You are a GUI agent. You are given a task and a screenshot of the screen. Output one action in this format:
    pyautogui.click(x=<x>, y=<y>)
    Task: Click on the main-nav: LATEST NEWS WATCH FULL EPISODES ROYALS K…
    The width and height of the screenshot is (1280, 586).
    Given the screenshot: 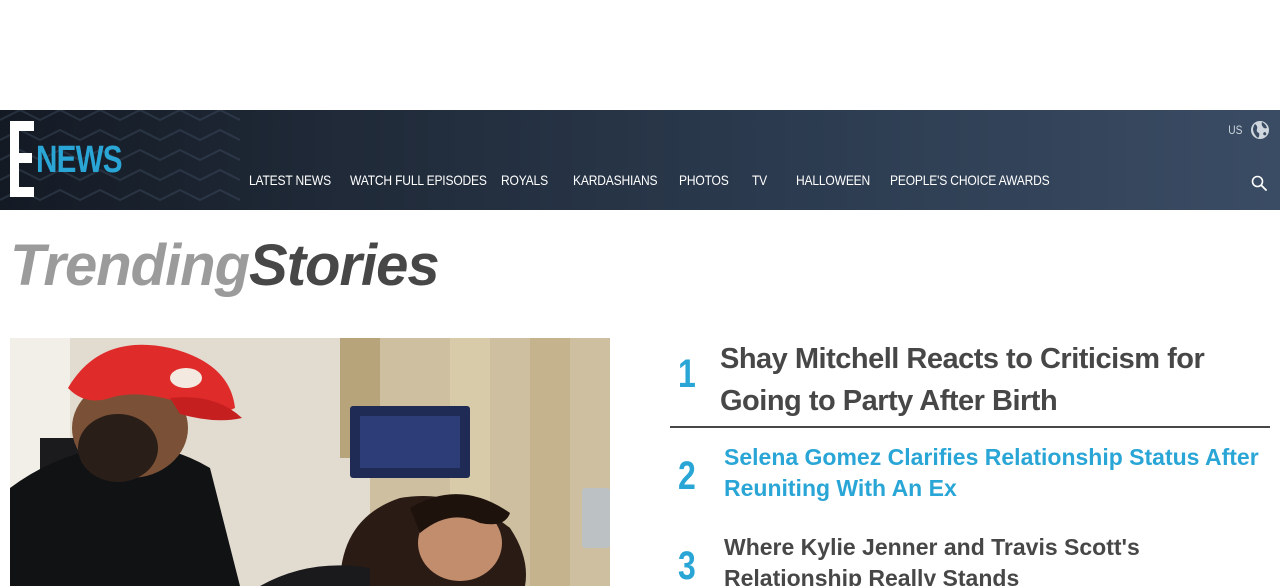 What is the action you would take?
    pyautogui.click(x=649, y=180)
    